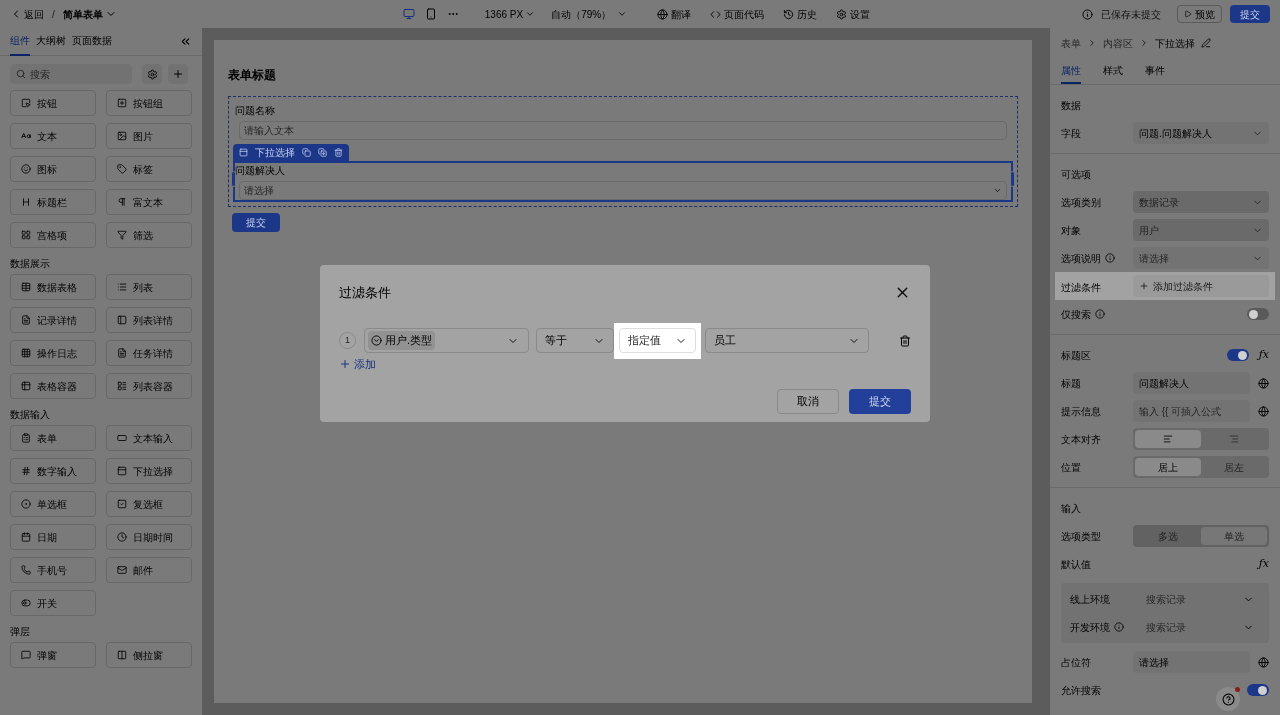 This screenshot has width=1280, height=715. What do you see at coordinates (149, 386) in the screenshot?
I see `component-item: 列表容器` at bounding box center [149, 386].